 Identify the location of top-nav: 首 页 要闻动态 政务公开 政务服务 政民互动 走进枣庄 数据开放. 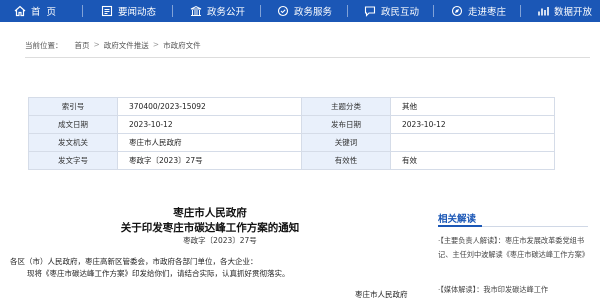
(300, 11).